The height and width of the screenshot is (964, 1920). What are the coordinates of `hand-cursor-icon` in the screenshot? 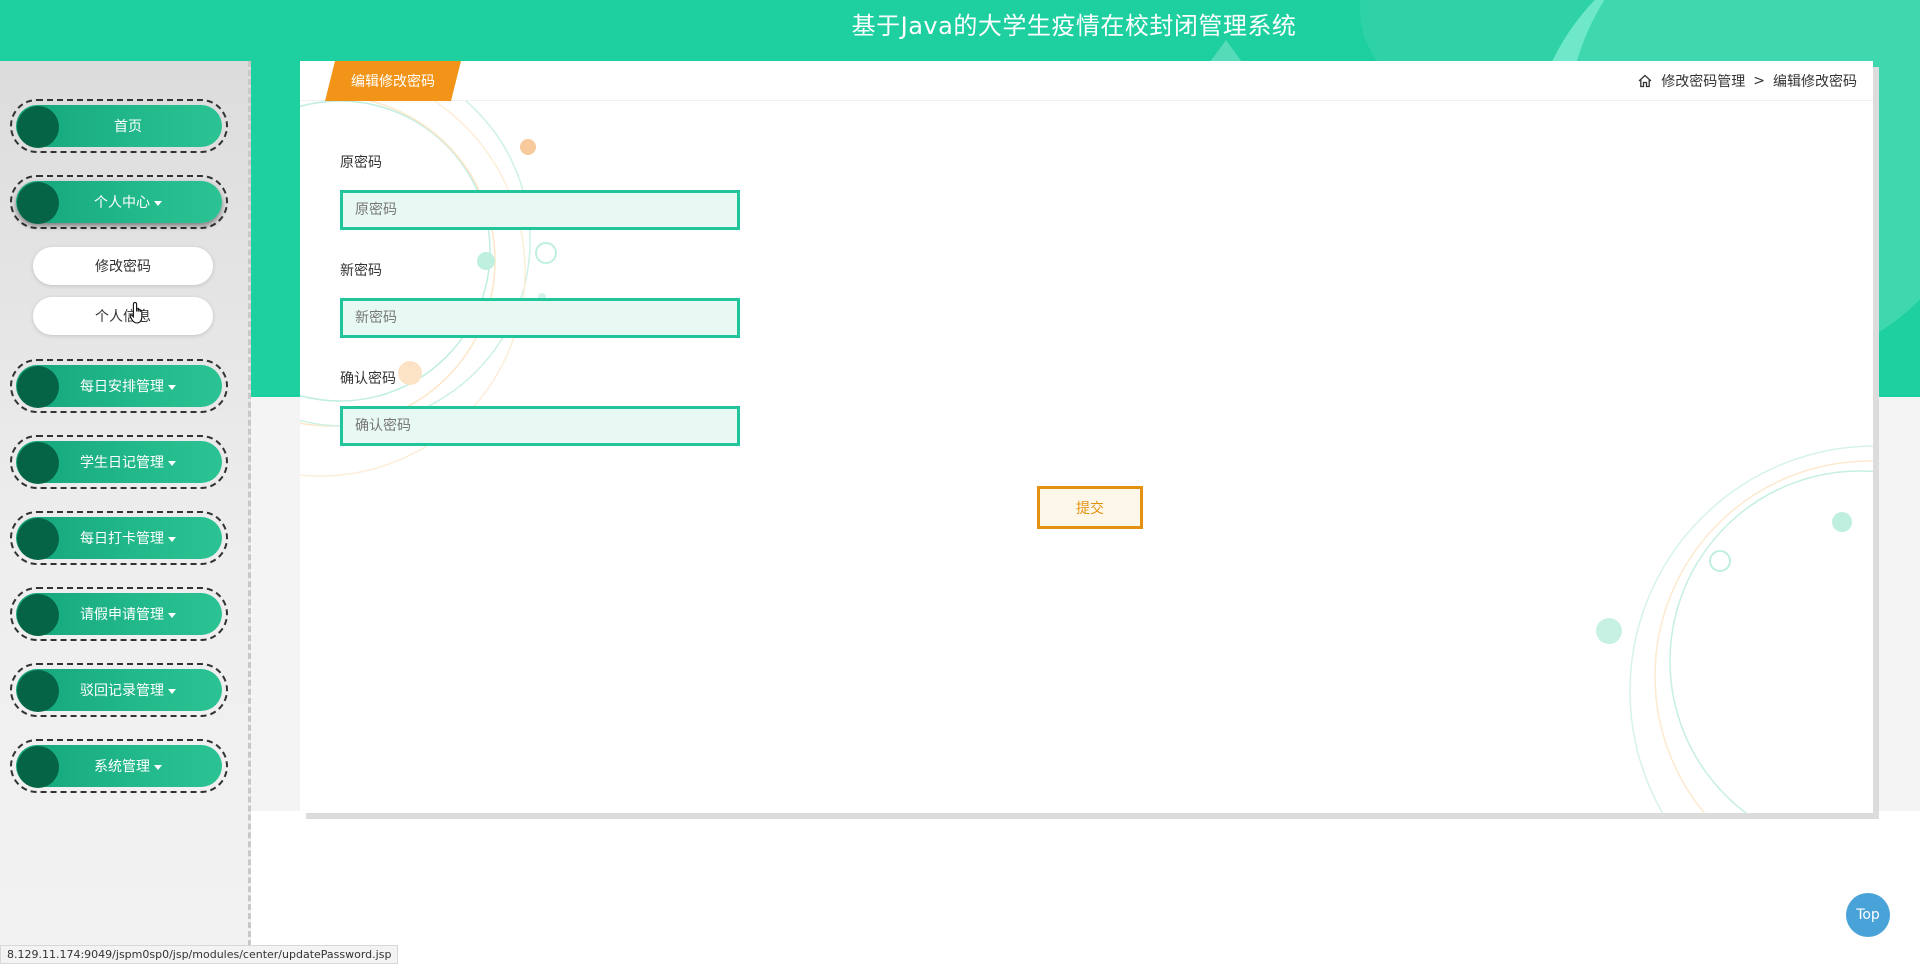 It's located at (136, 312).